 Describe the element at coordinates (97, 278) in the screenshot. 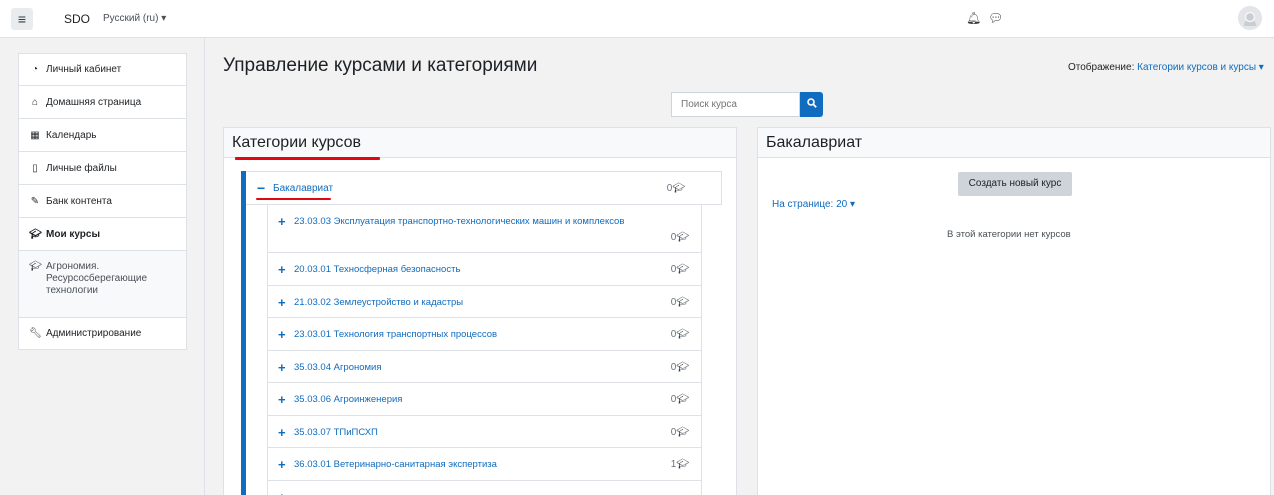

I see `sidebar-item-label: Агрономия. Ресурсосберегающие технологии` at that location.